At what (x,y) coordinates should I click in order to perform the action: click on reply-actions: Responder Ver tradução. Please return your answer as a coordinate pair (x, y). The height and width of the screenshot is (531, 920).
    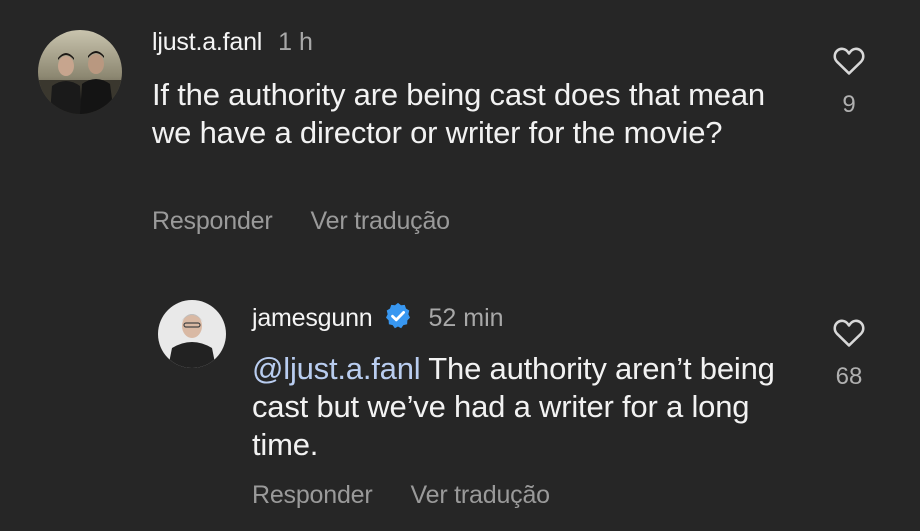
    Looking at the image, I should click on (401, 495).